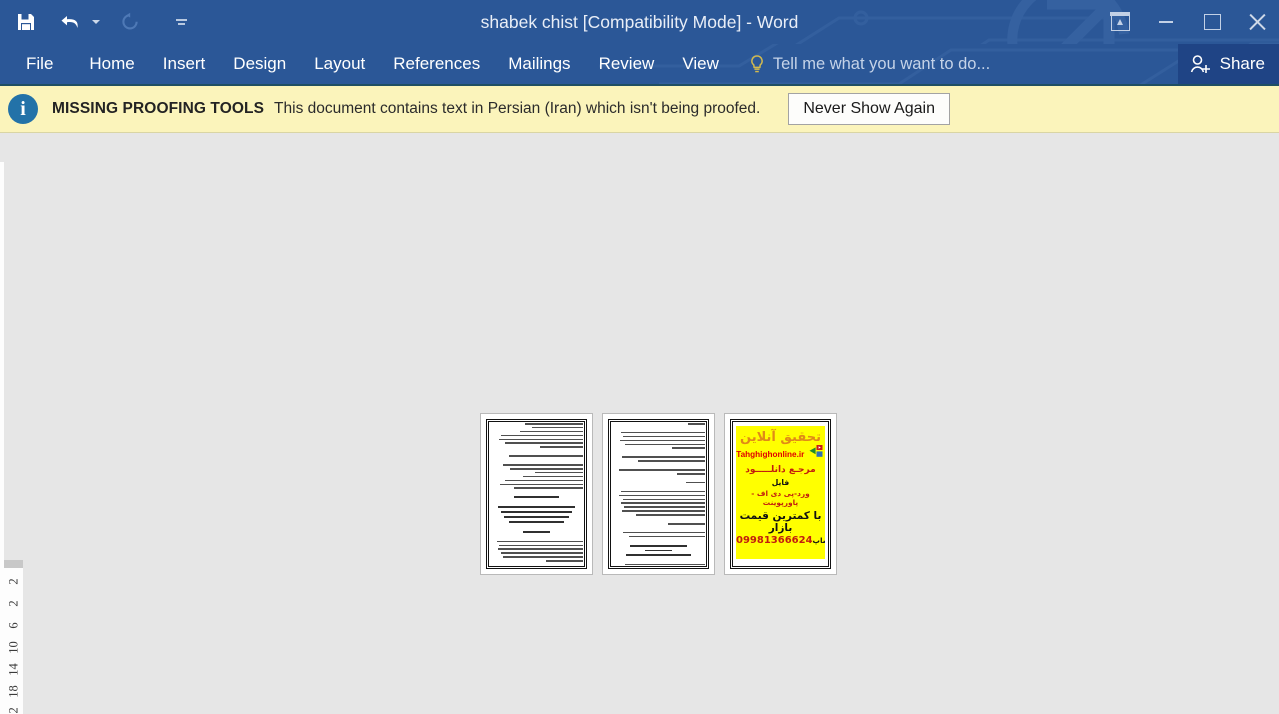 The height and width of the screenshot is (714, 1279). I want to click on info-icon: i, so click(23, 109).